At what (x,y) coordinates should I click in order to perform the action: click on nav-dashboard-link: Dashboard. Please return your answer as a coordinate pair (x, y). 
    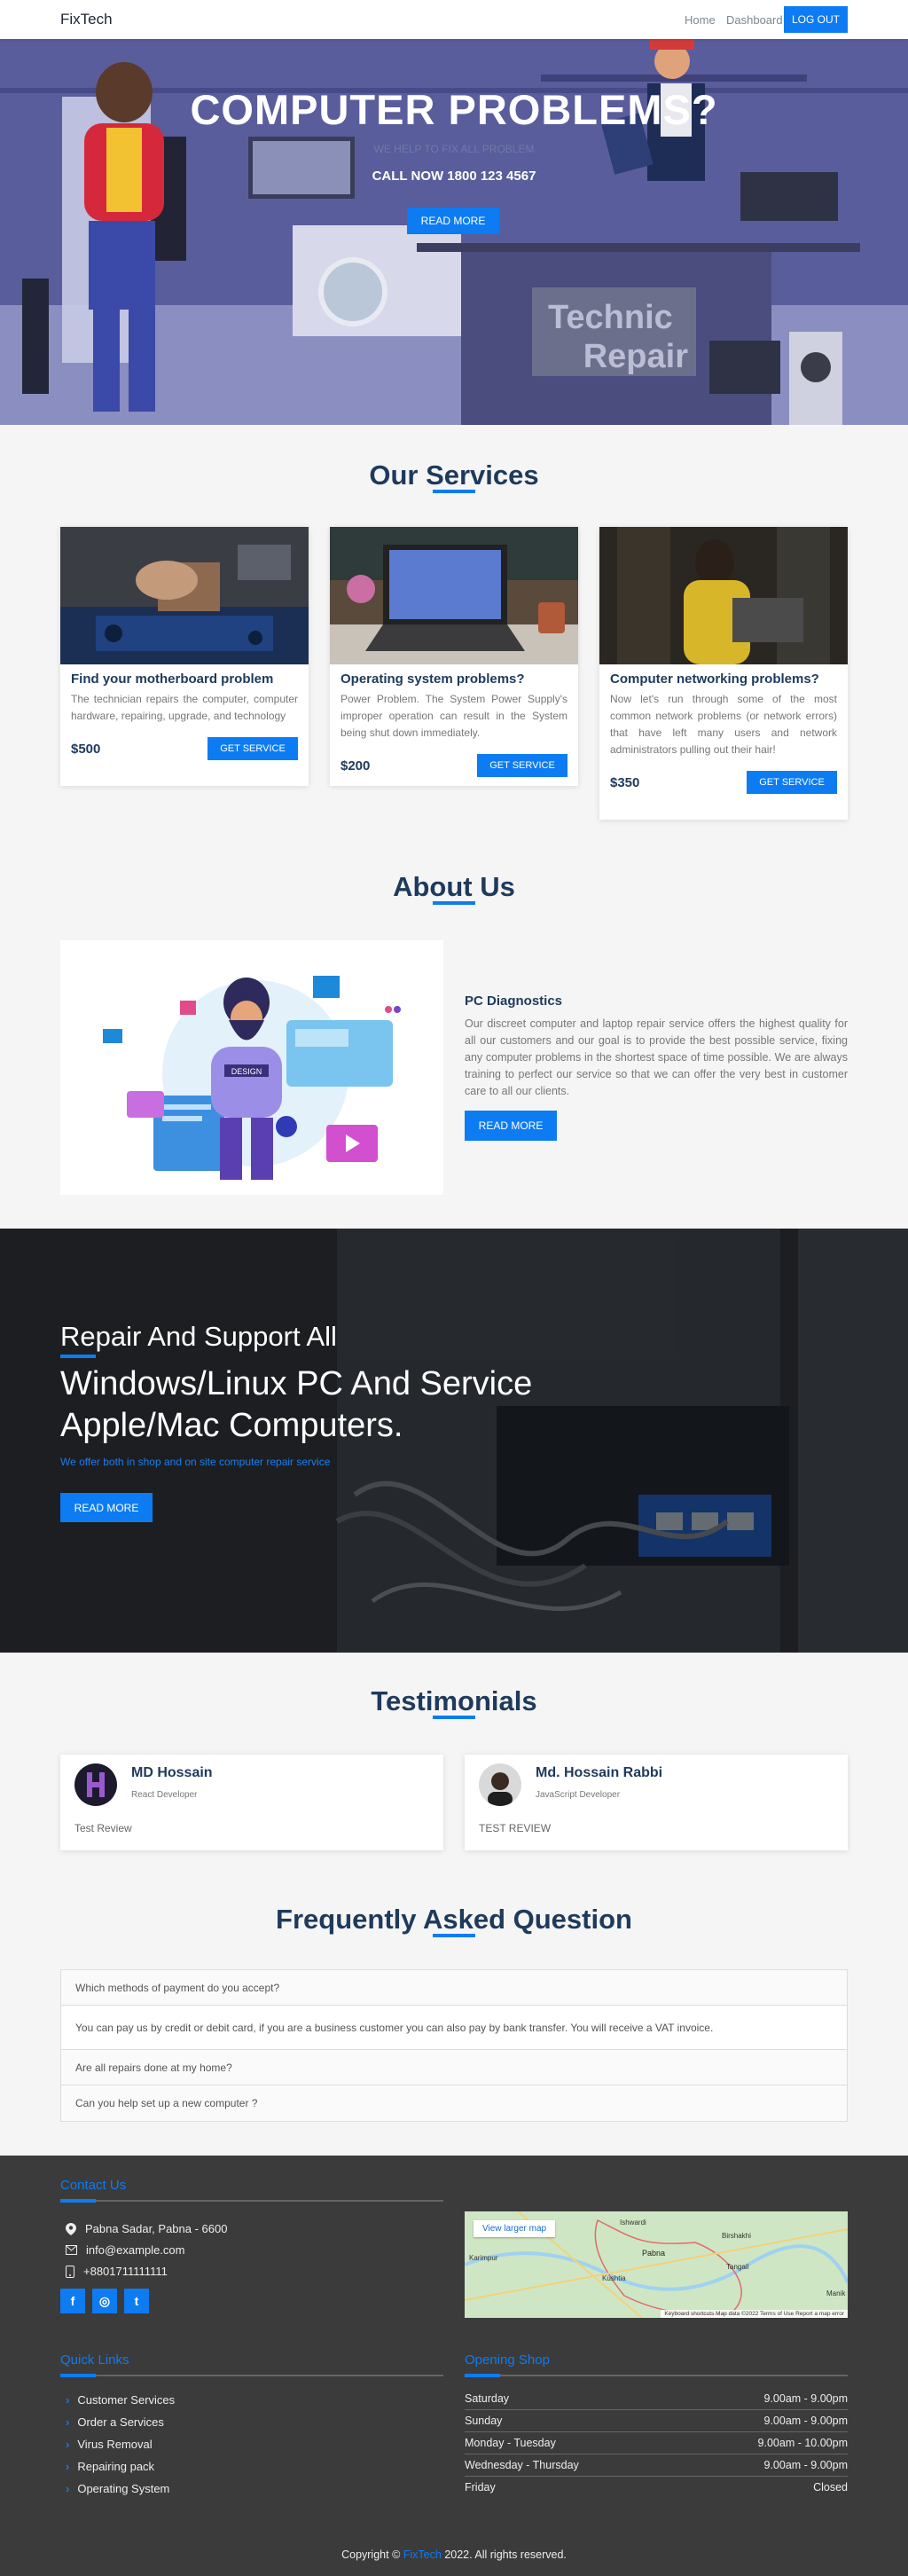
    Looking at the image, I should click on (755, 20).